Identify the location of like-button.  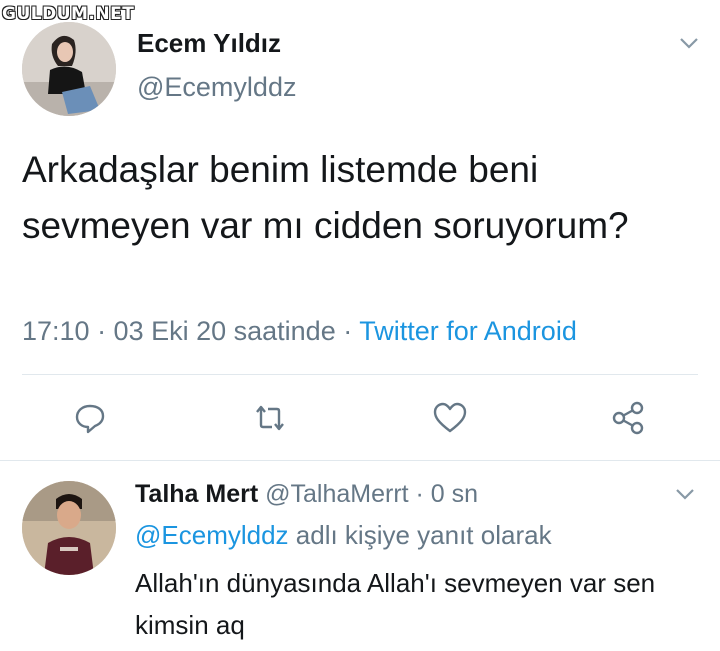
(450, 418).